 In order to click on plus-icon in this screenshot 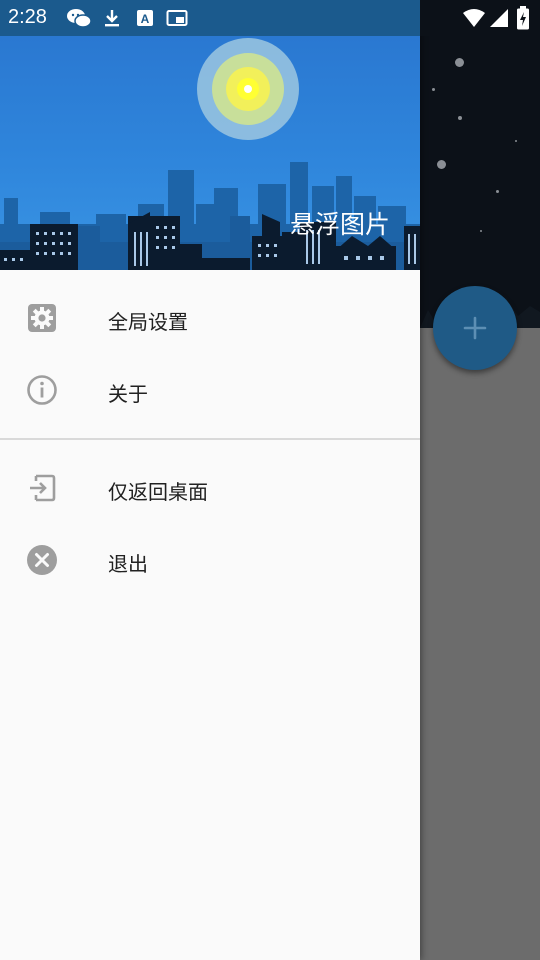, I will do `click(475, 328)`.